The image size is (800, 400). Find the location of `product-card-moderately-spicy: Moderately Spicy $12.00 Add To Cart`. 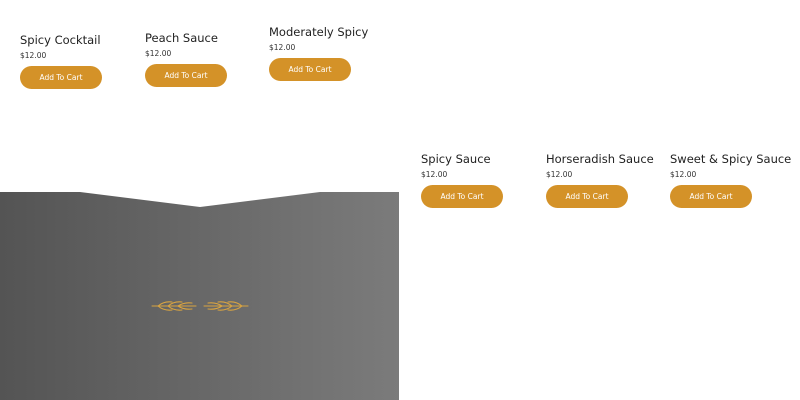

product-card-moderately-spicy: Moderately Spicy $12.00 Add To Cart is located at coordinates (331, 53).